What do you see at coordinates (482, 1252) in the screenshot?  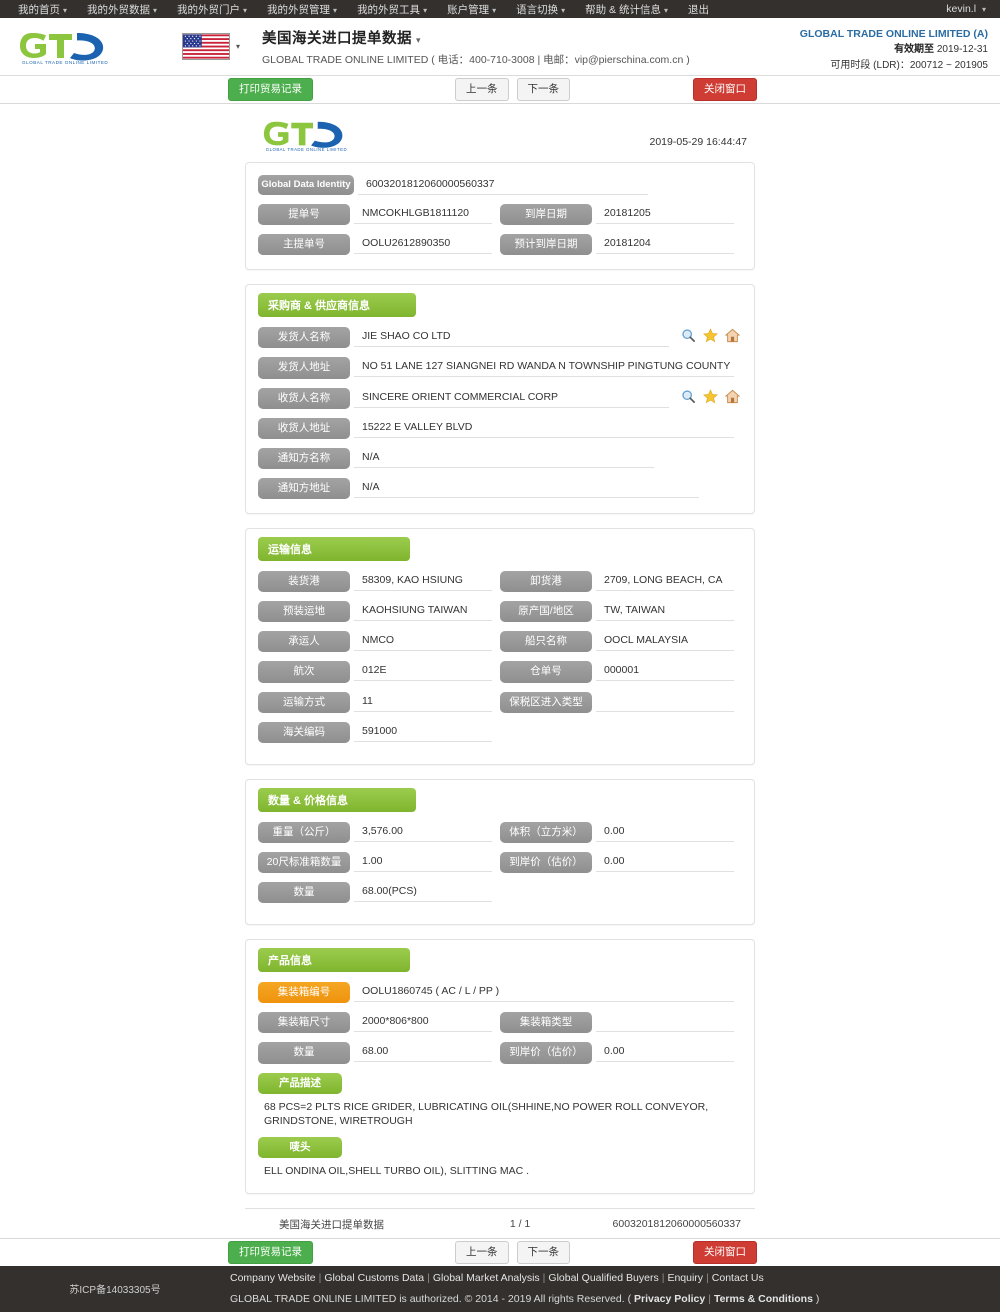 I see `previous-record-button-bottom: 上一条` at bounding box center [482, 1252].